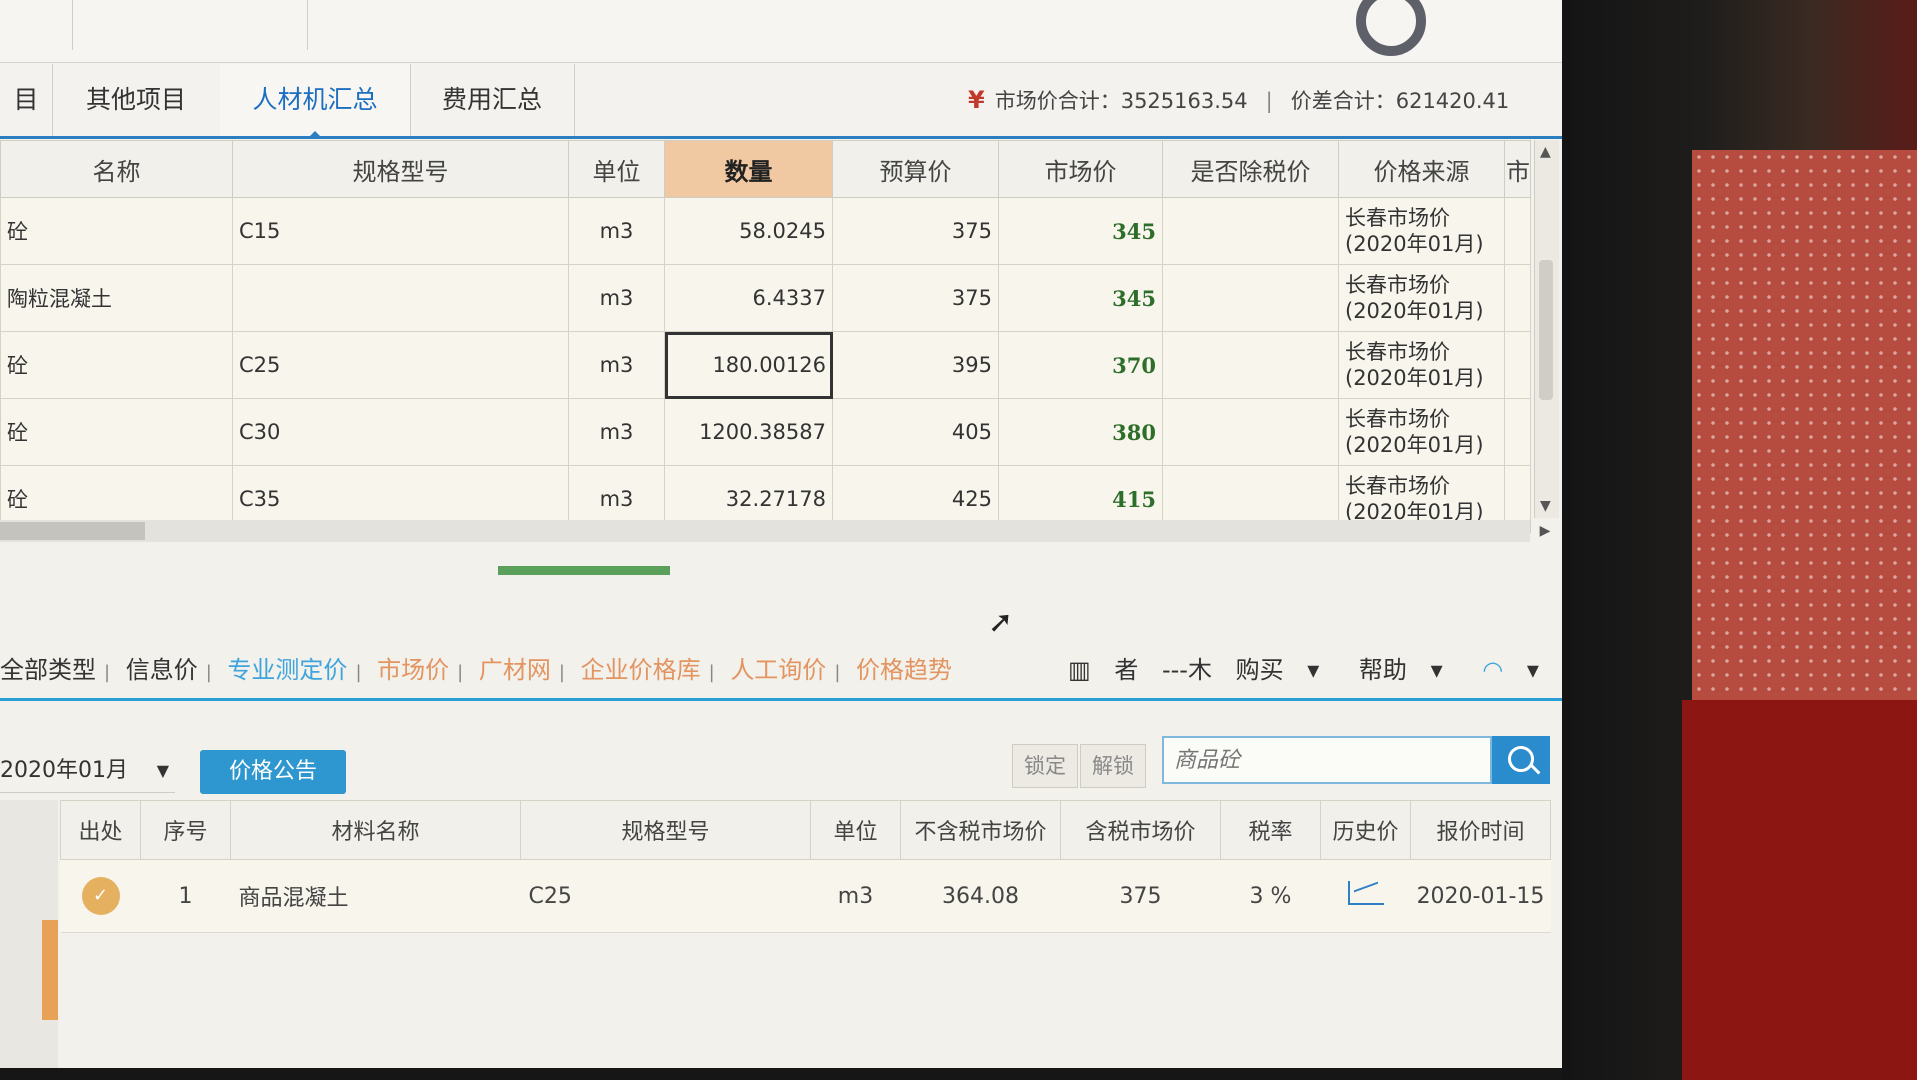 This screenshot has height=1080, width=1917. What do you see at coordinates (1045, 766) in the screenshot?
I see `lock-button: 锁定` at bounding box center [1045, 766].